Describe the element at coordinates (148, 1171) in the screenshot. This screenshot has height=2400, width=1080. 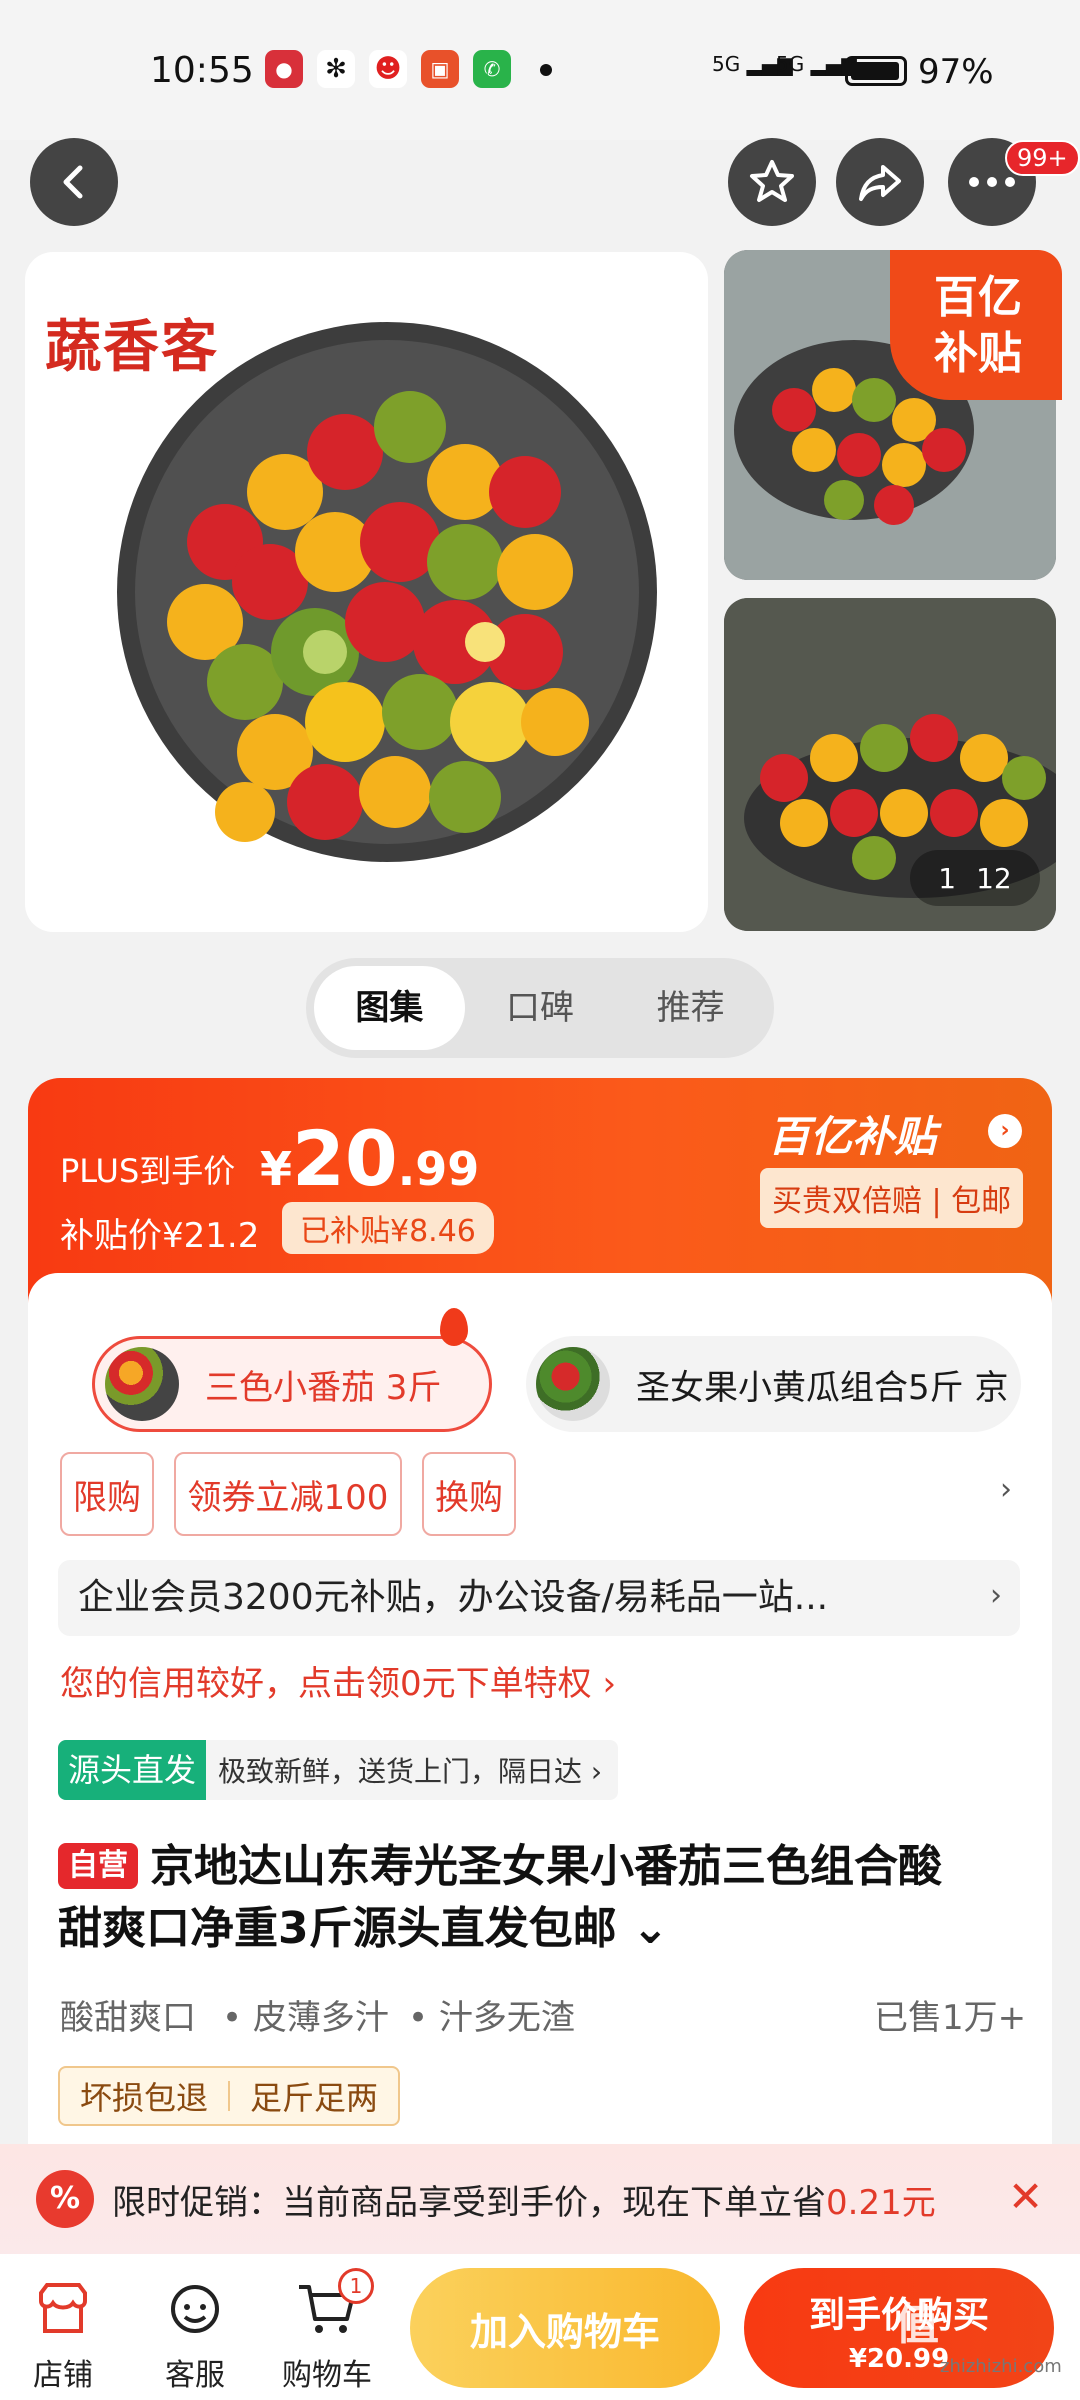
I see `plus-price-label: PLUS到手价` at that location.